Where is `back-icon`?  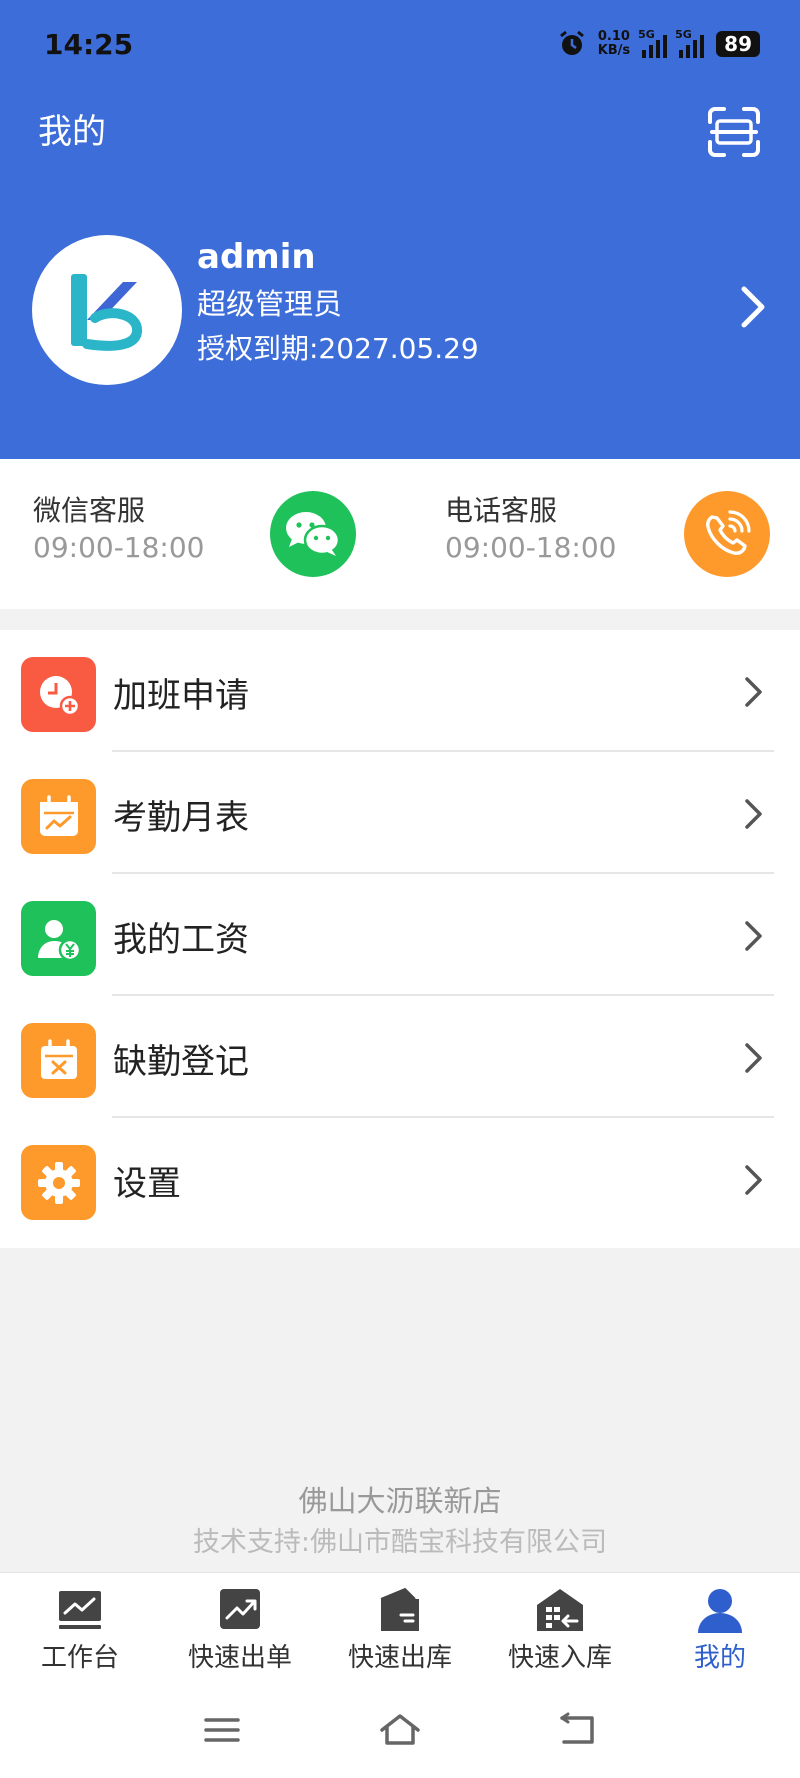 back-icon is located at coordinates (578, 1730).